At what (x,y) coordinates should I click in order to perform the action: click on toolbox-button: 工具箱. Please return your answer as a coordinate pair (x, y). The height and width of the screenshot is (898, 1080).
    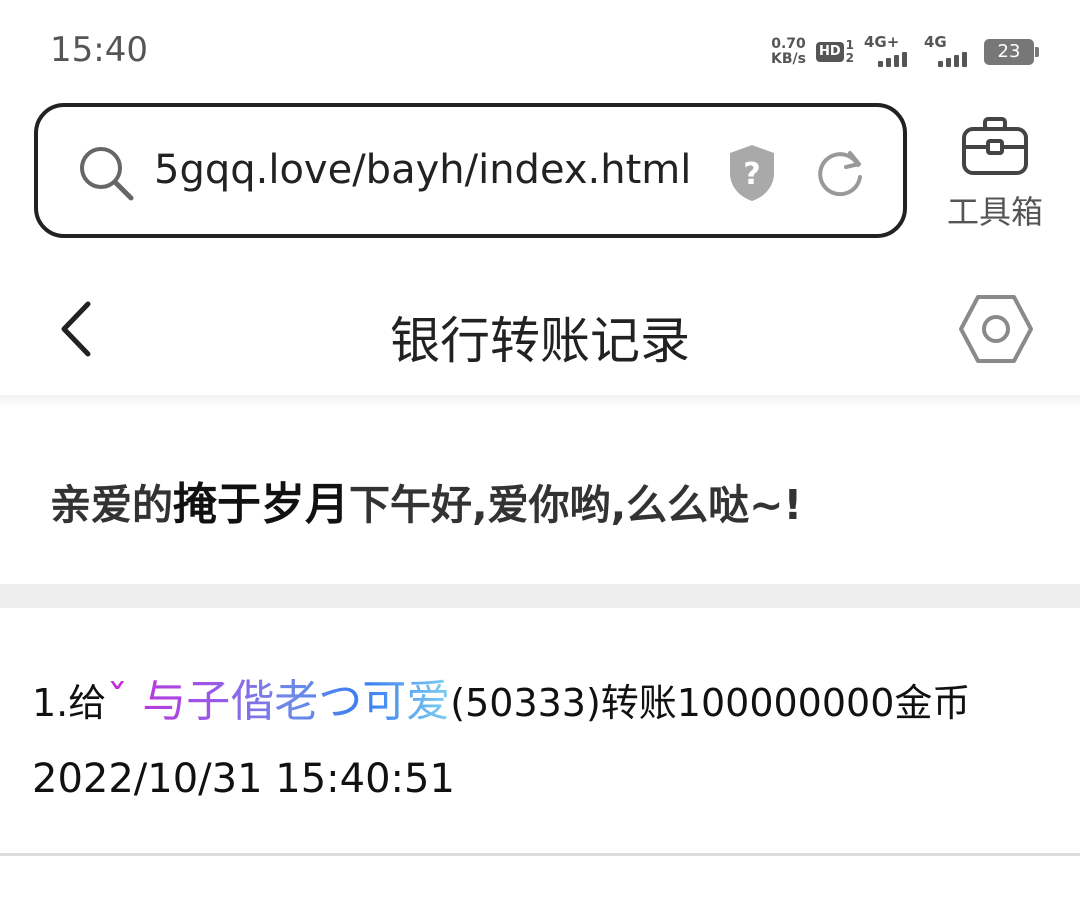
    Looking at the image, I should click on (995, 175).